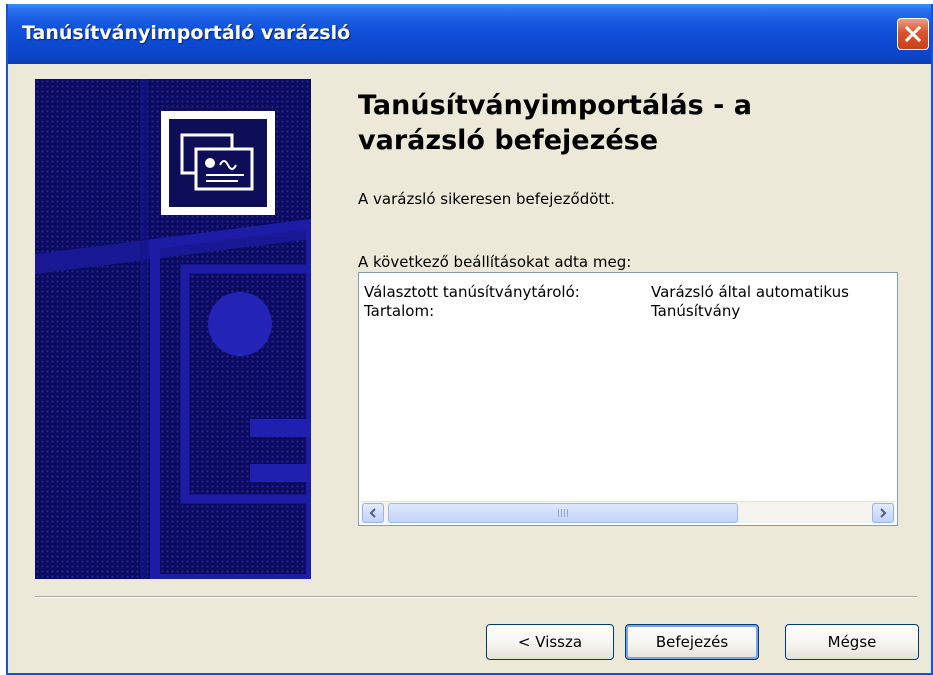  I want to click on close-button, so click(913, 34).